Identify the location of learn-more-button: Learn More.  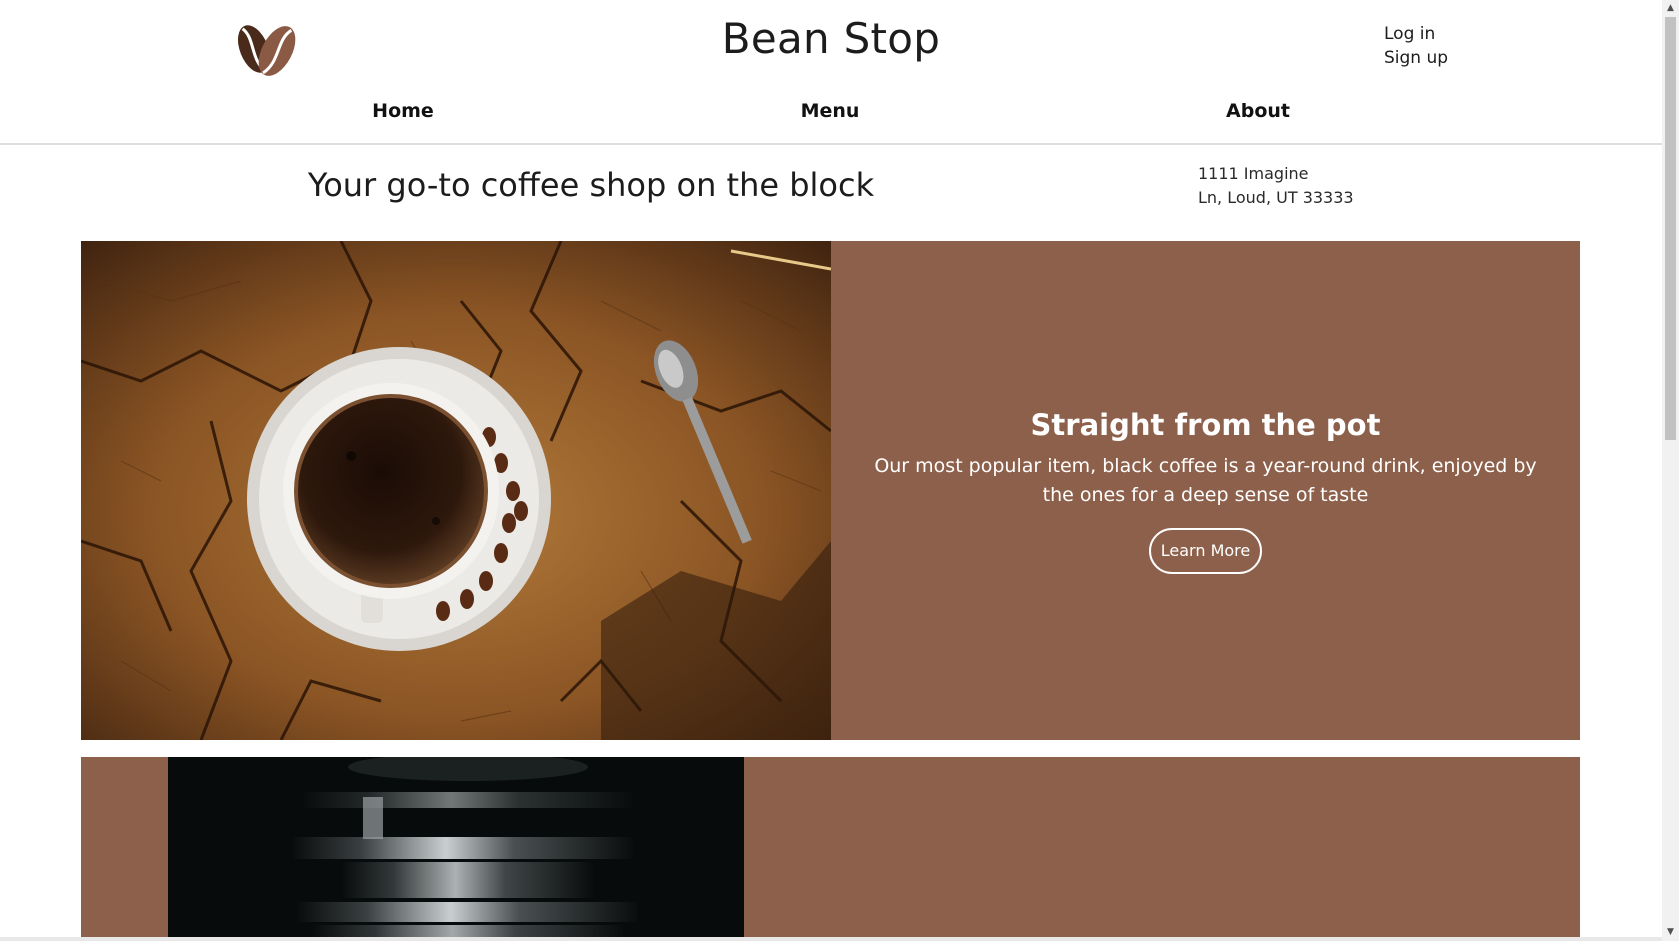
(1205, 550).